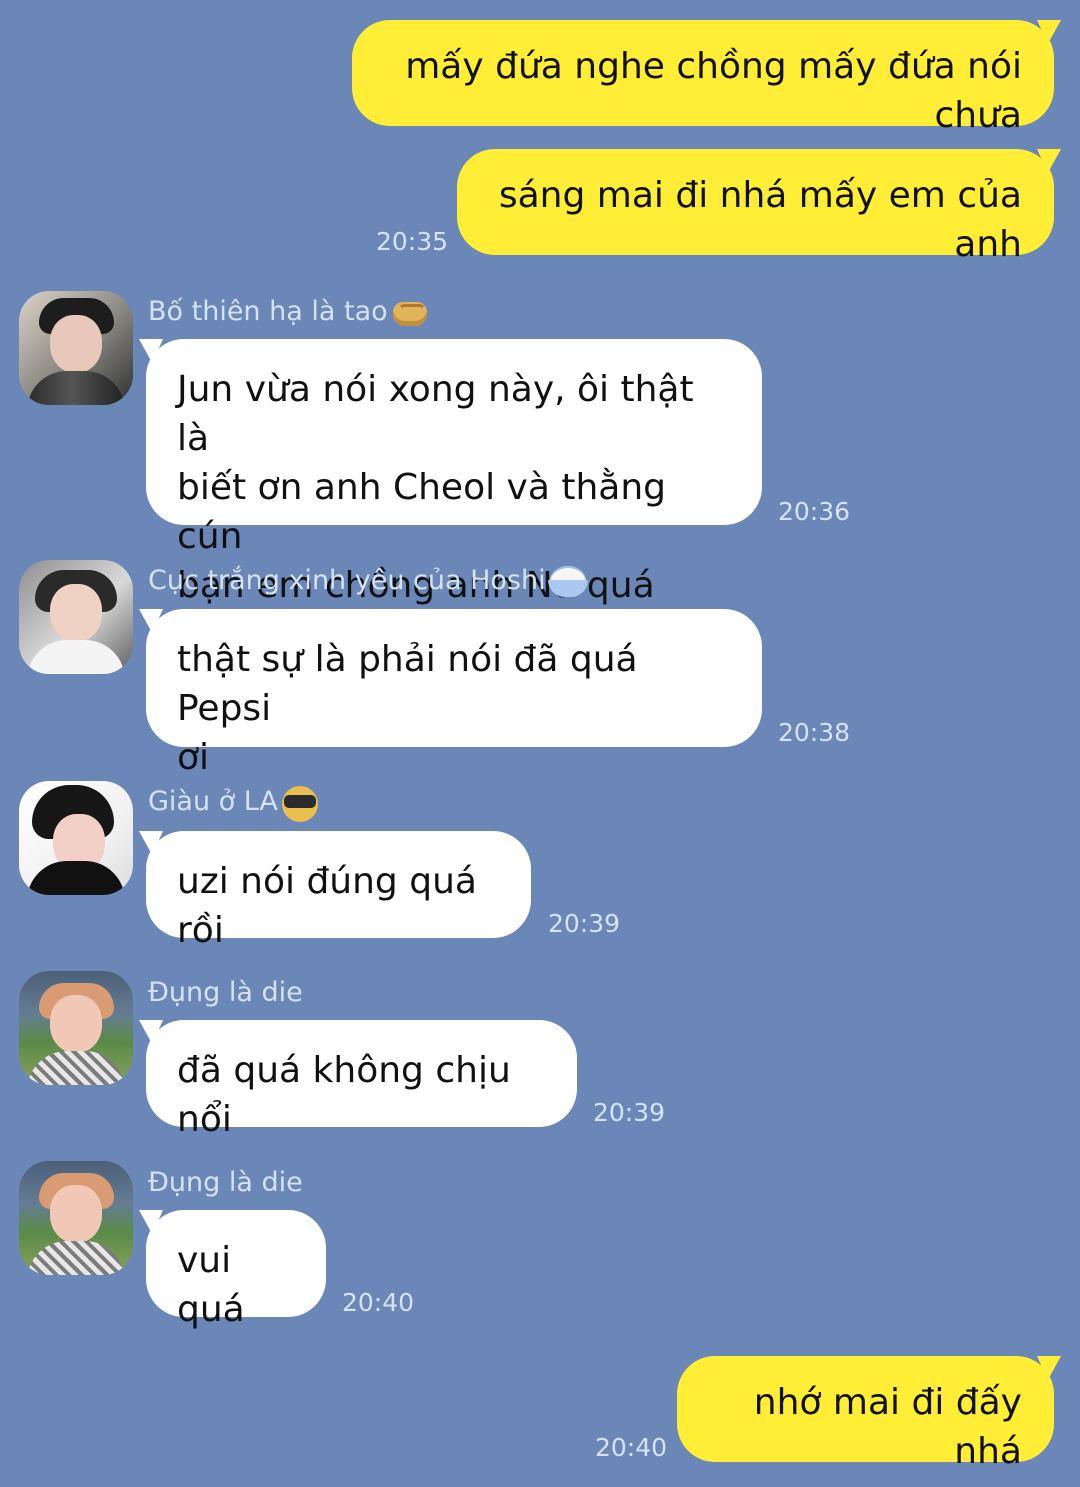  Describe the element at coordinates (300, 804) in the screenshot. I see `sunglasses-icon` at that location.